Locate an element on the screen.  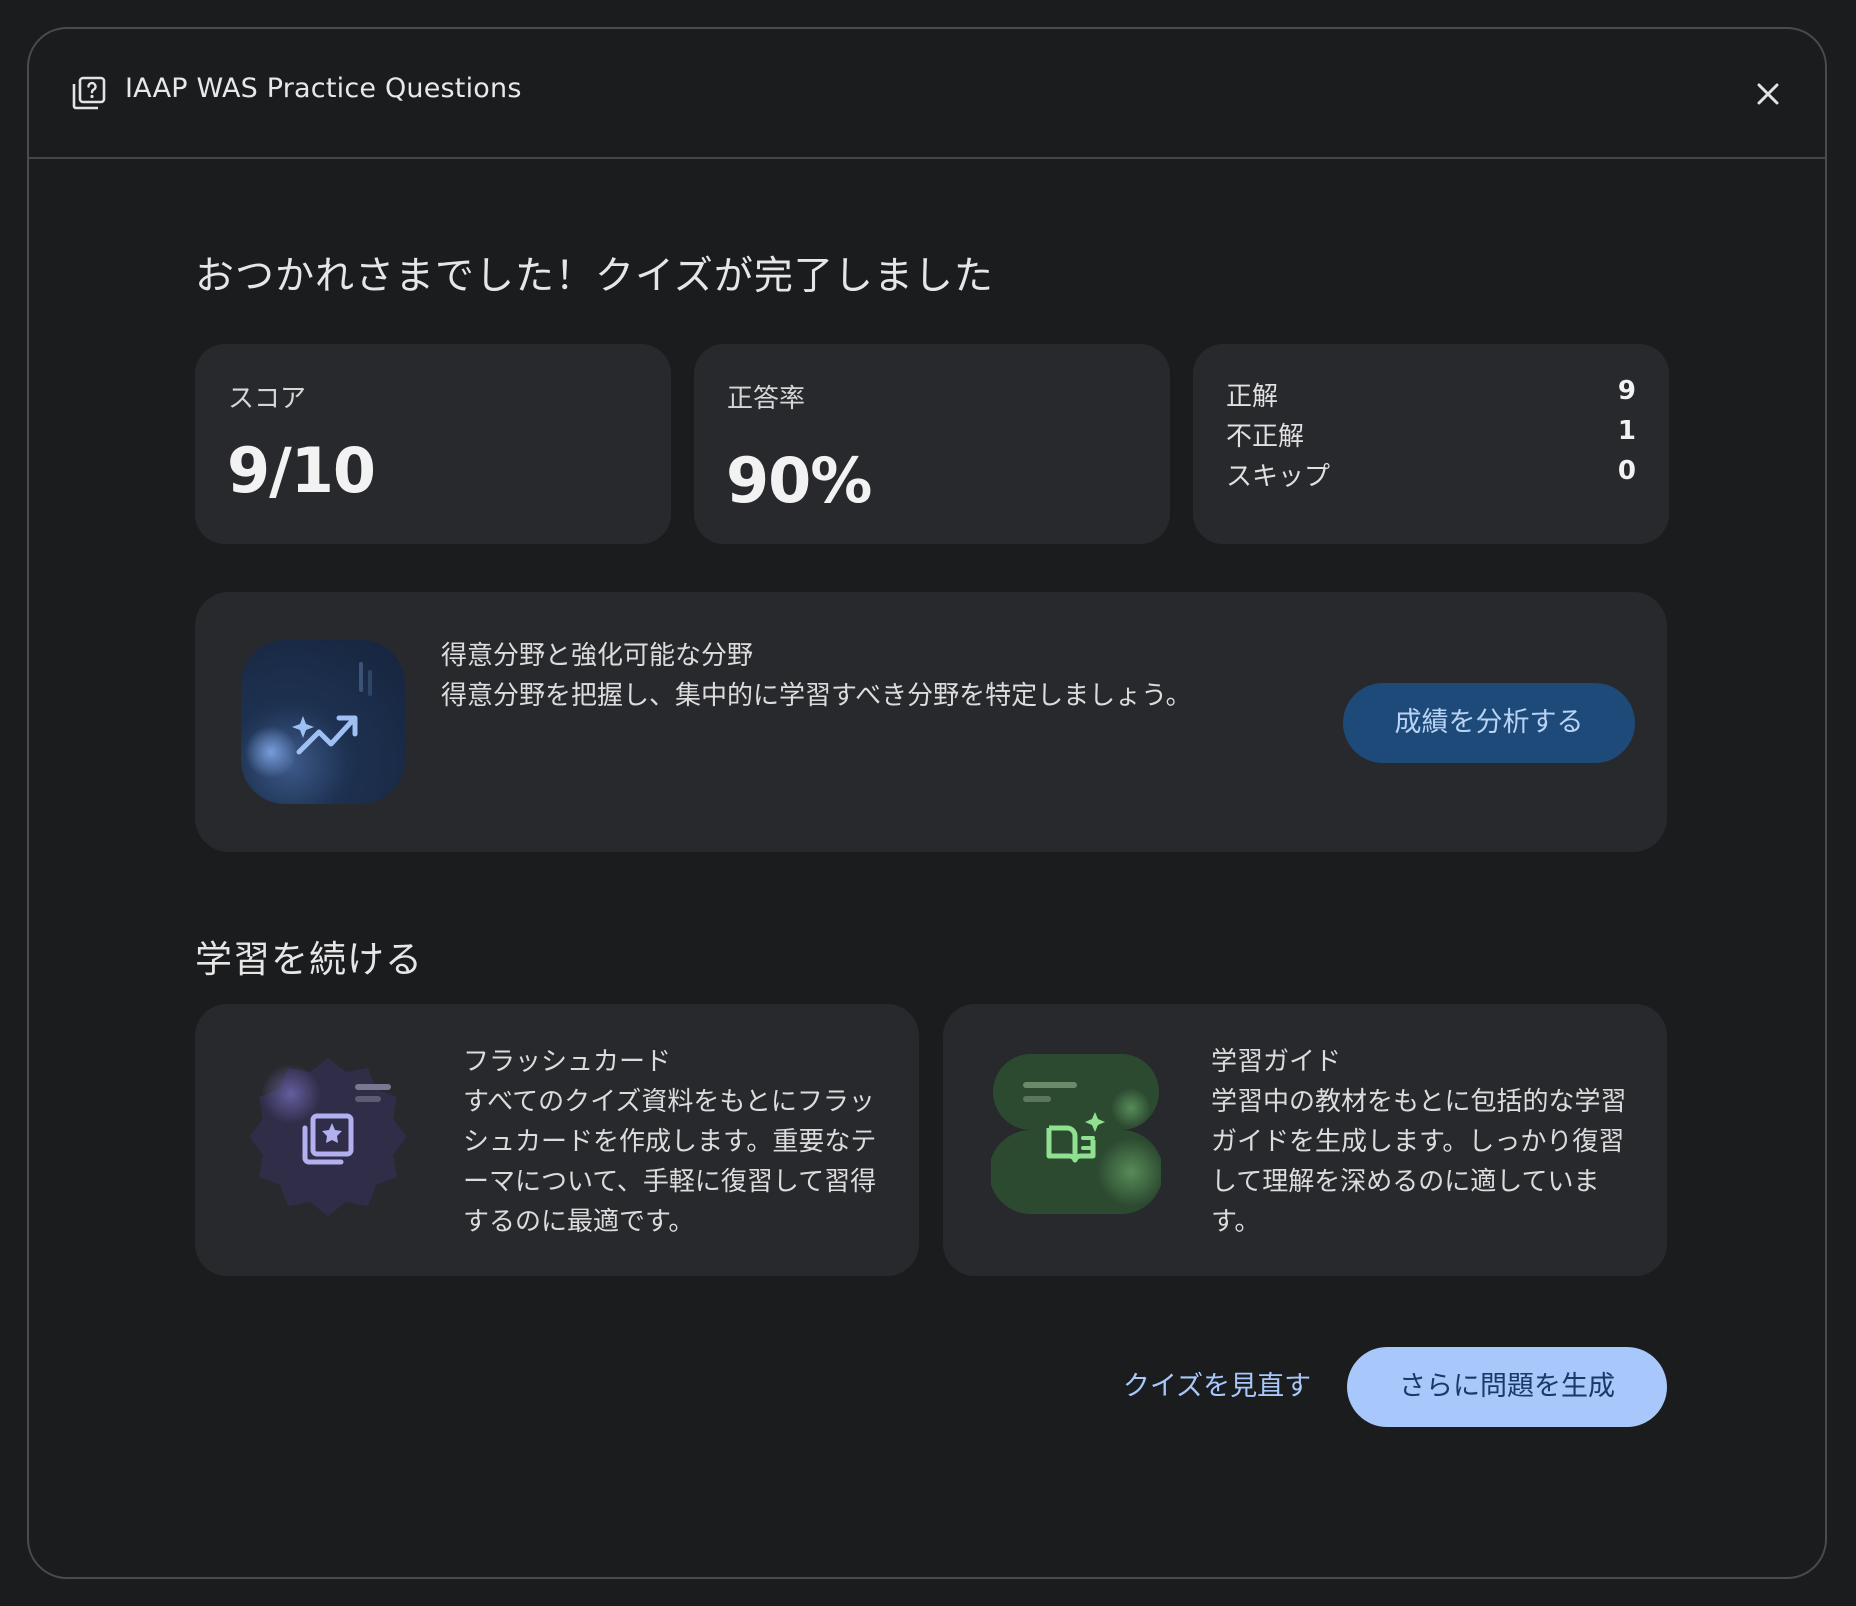
accuracy-value: 90% is located at coordinates (799, 480).